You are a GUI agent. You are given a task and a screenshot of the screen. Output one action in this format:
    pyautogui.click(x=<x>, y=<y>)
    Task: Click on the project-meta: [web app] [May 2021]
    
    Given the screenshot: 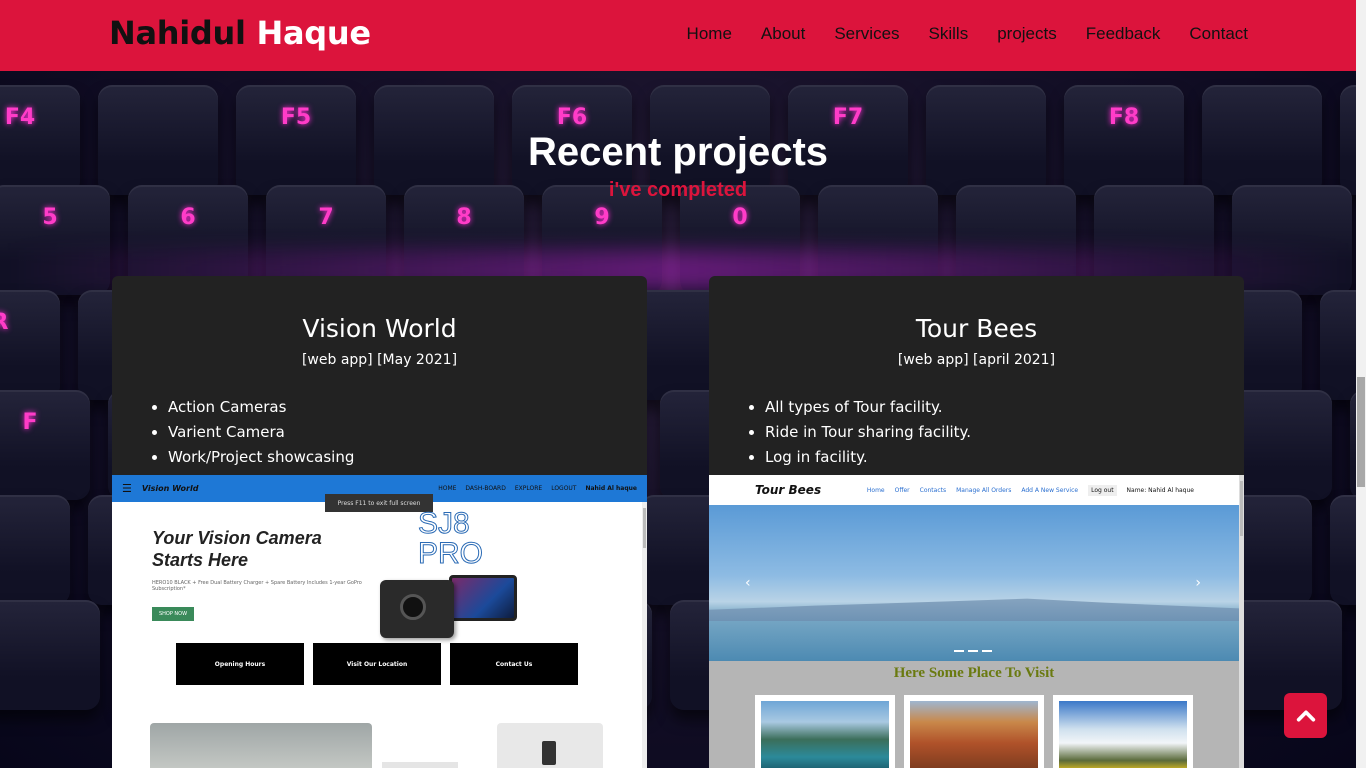 What is the action you would take?
    pyautogui.click(x=379, y=360)
    